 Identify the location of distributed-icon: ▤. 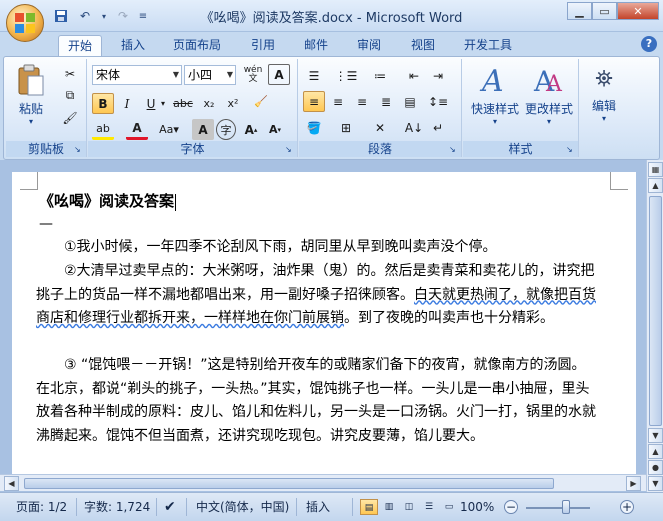
(410, 101).